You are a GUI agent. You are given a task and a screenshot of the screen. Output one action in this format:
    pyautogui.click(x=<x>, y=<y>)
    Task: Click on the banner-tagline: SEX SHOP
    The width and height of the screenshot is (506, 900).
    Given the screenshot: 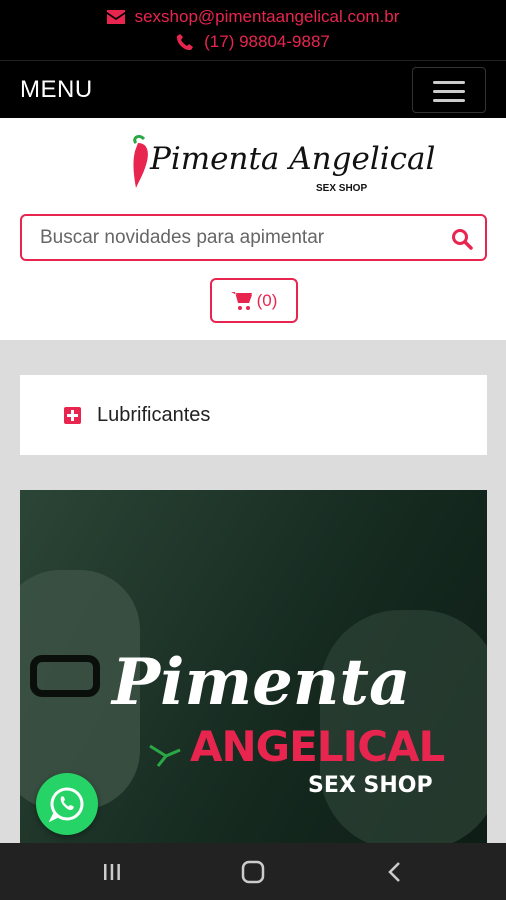 What is the action you would take?
    pyautogui.click(x=370, y=785)
    